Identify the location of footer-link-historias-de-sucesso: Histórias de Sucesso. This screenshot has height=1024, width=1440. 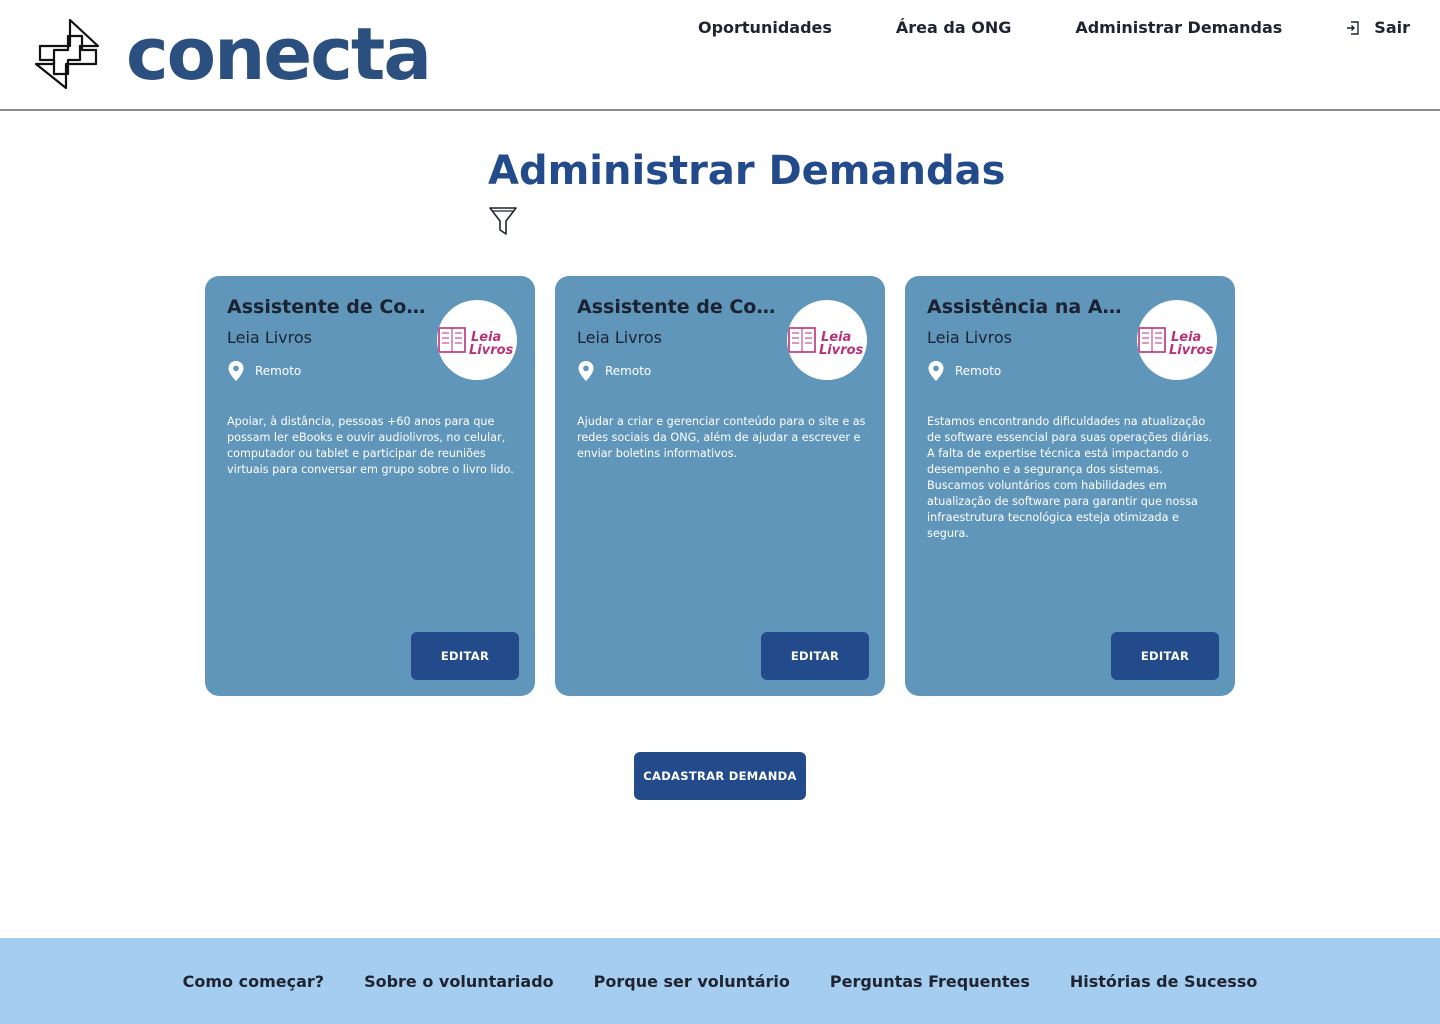
(1163, 981).